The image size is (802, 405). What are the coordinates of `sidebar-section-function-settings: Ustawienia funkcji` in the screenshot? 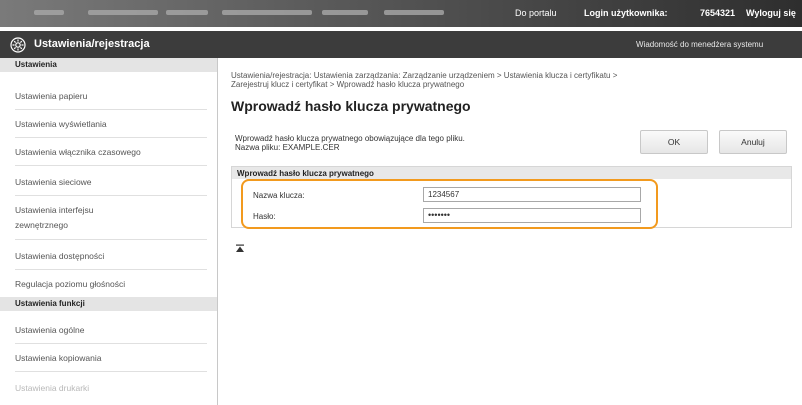 It's located at (108, 304).